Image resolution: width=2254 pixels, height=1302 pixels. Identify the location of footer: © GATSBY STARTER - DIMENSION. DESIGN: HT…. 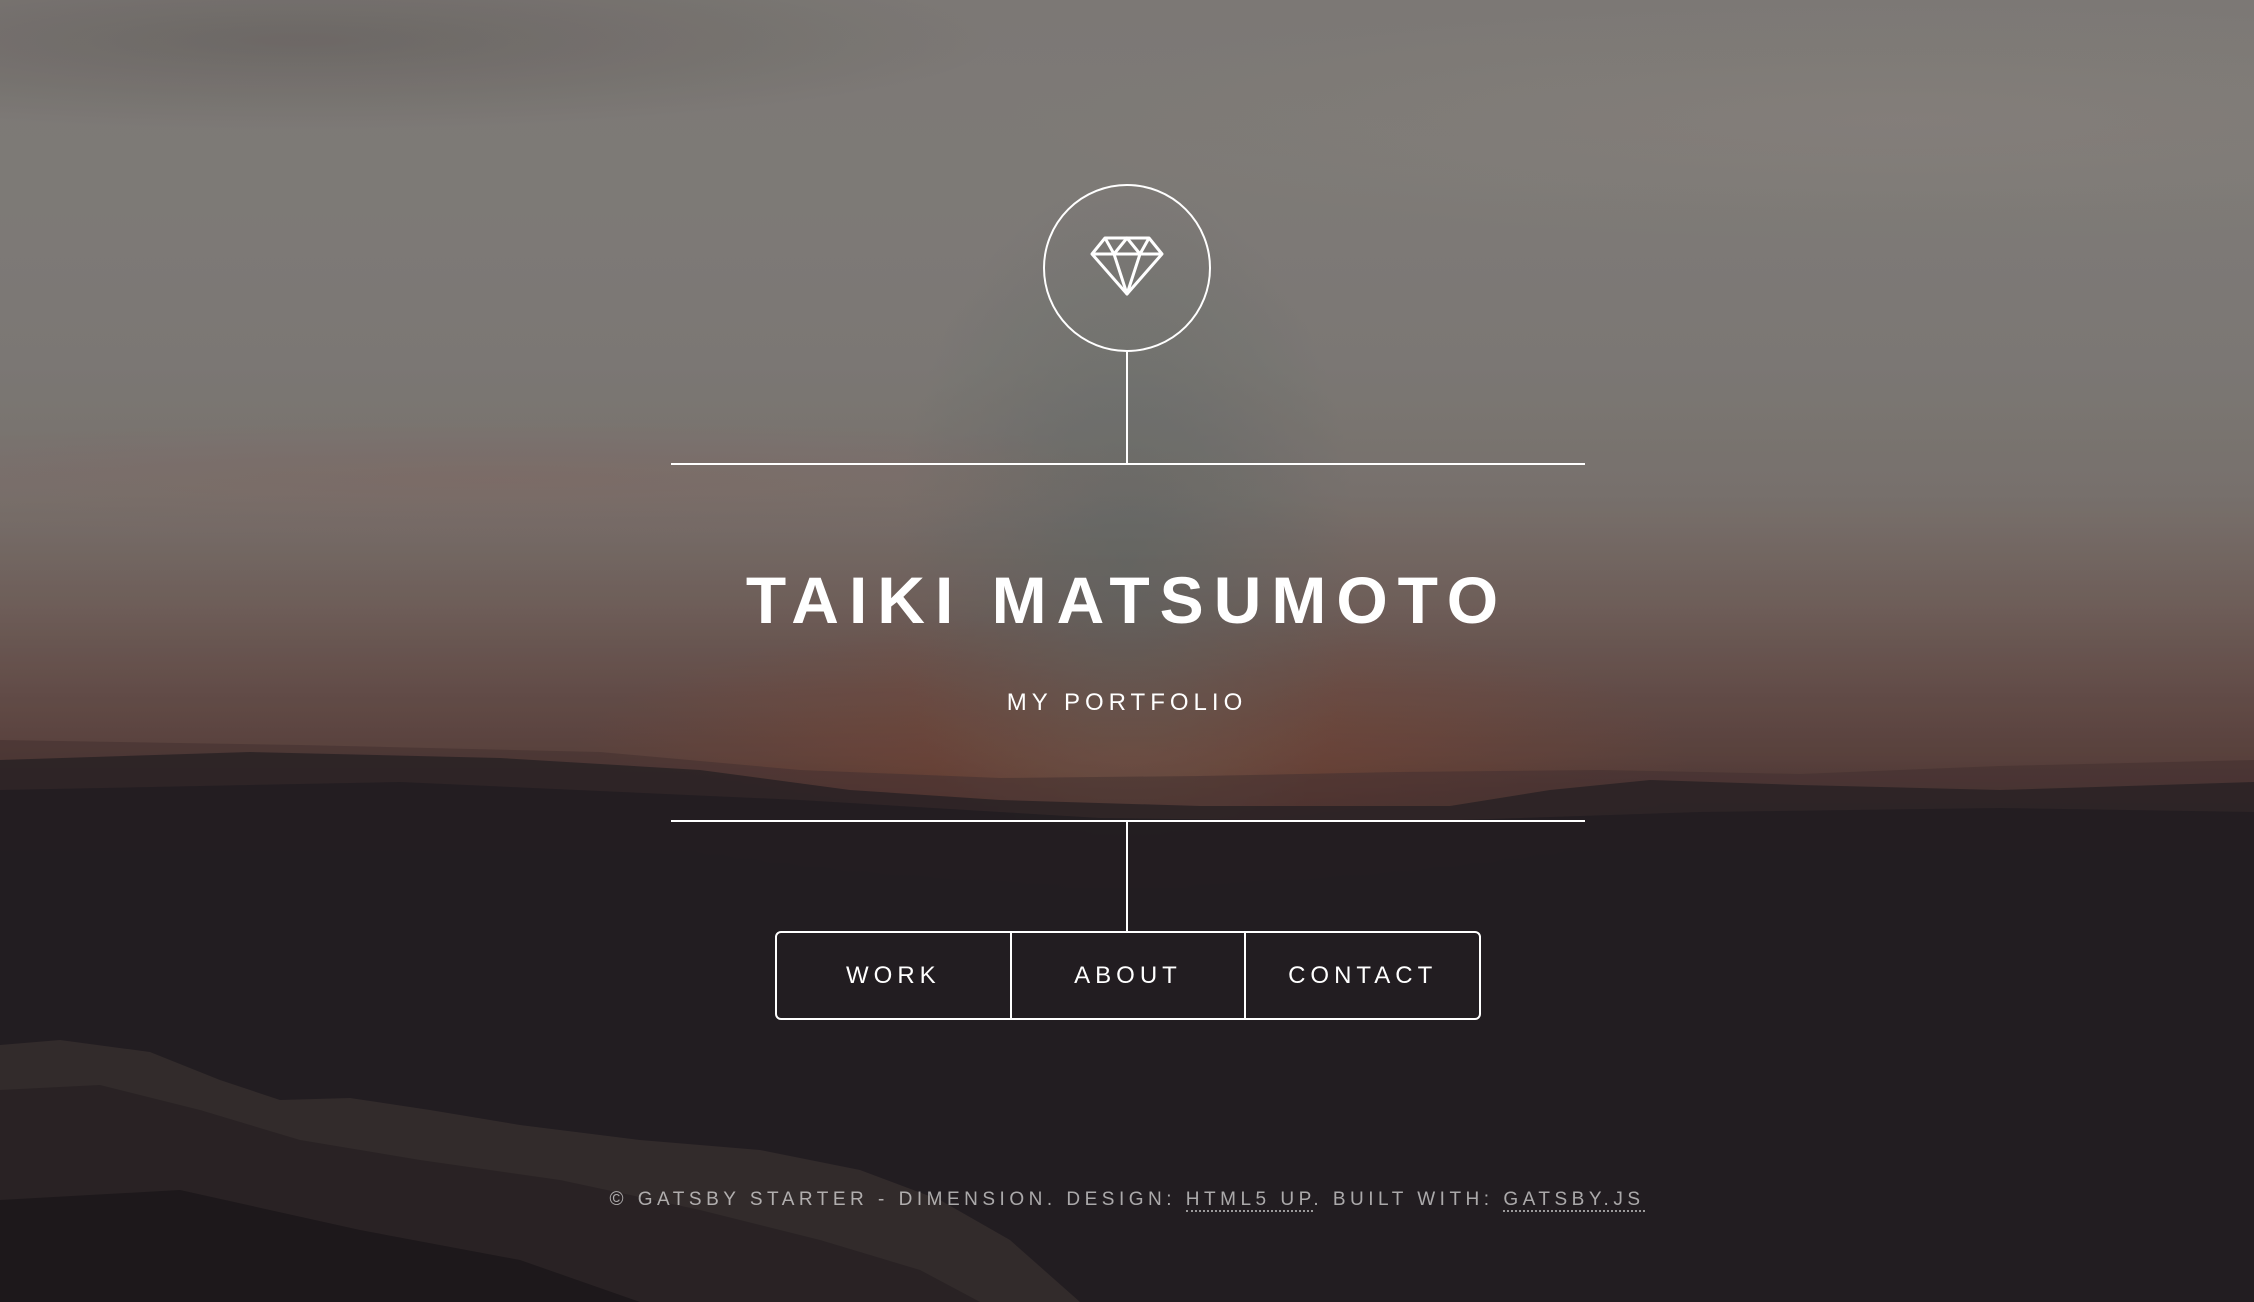
(1127, 1200).